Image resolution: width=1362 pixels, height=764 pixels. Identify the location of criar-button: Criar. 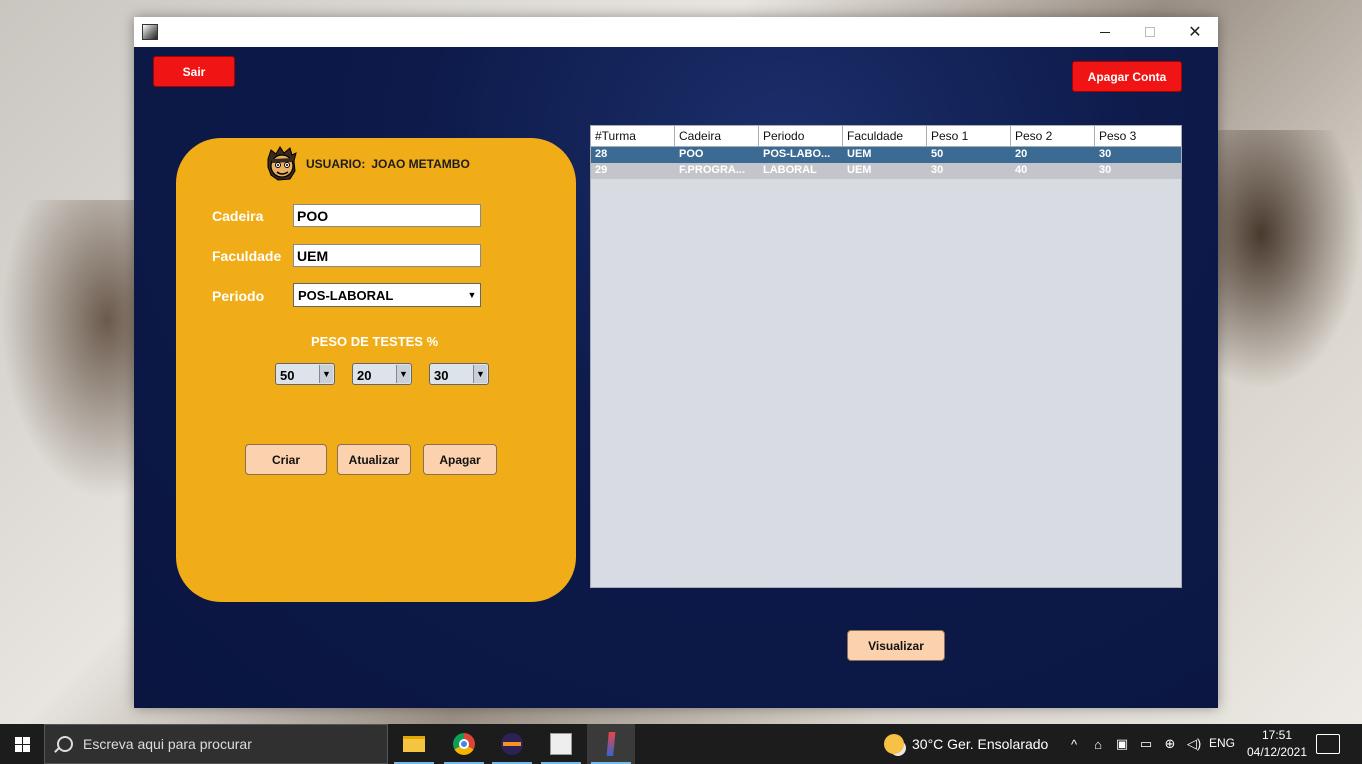
(286, 459).